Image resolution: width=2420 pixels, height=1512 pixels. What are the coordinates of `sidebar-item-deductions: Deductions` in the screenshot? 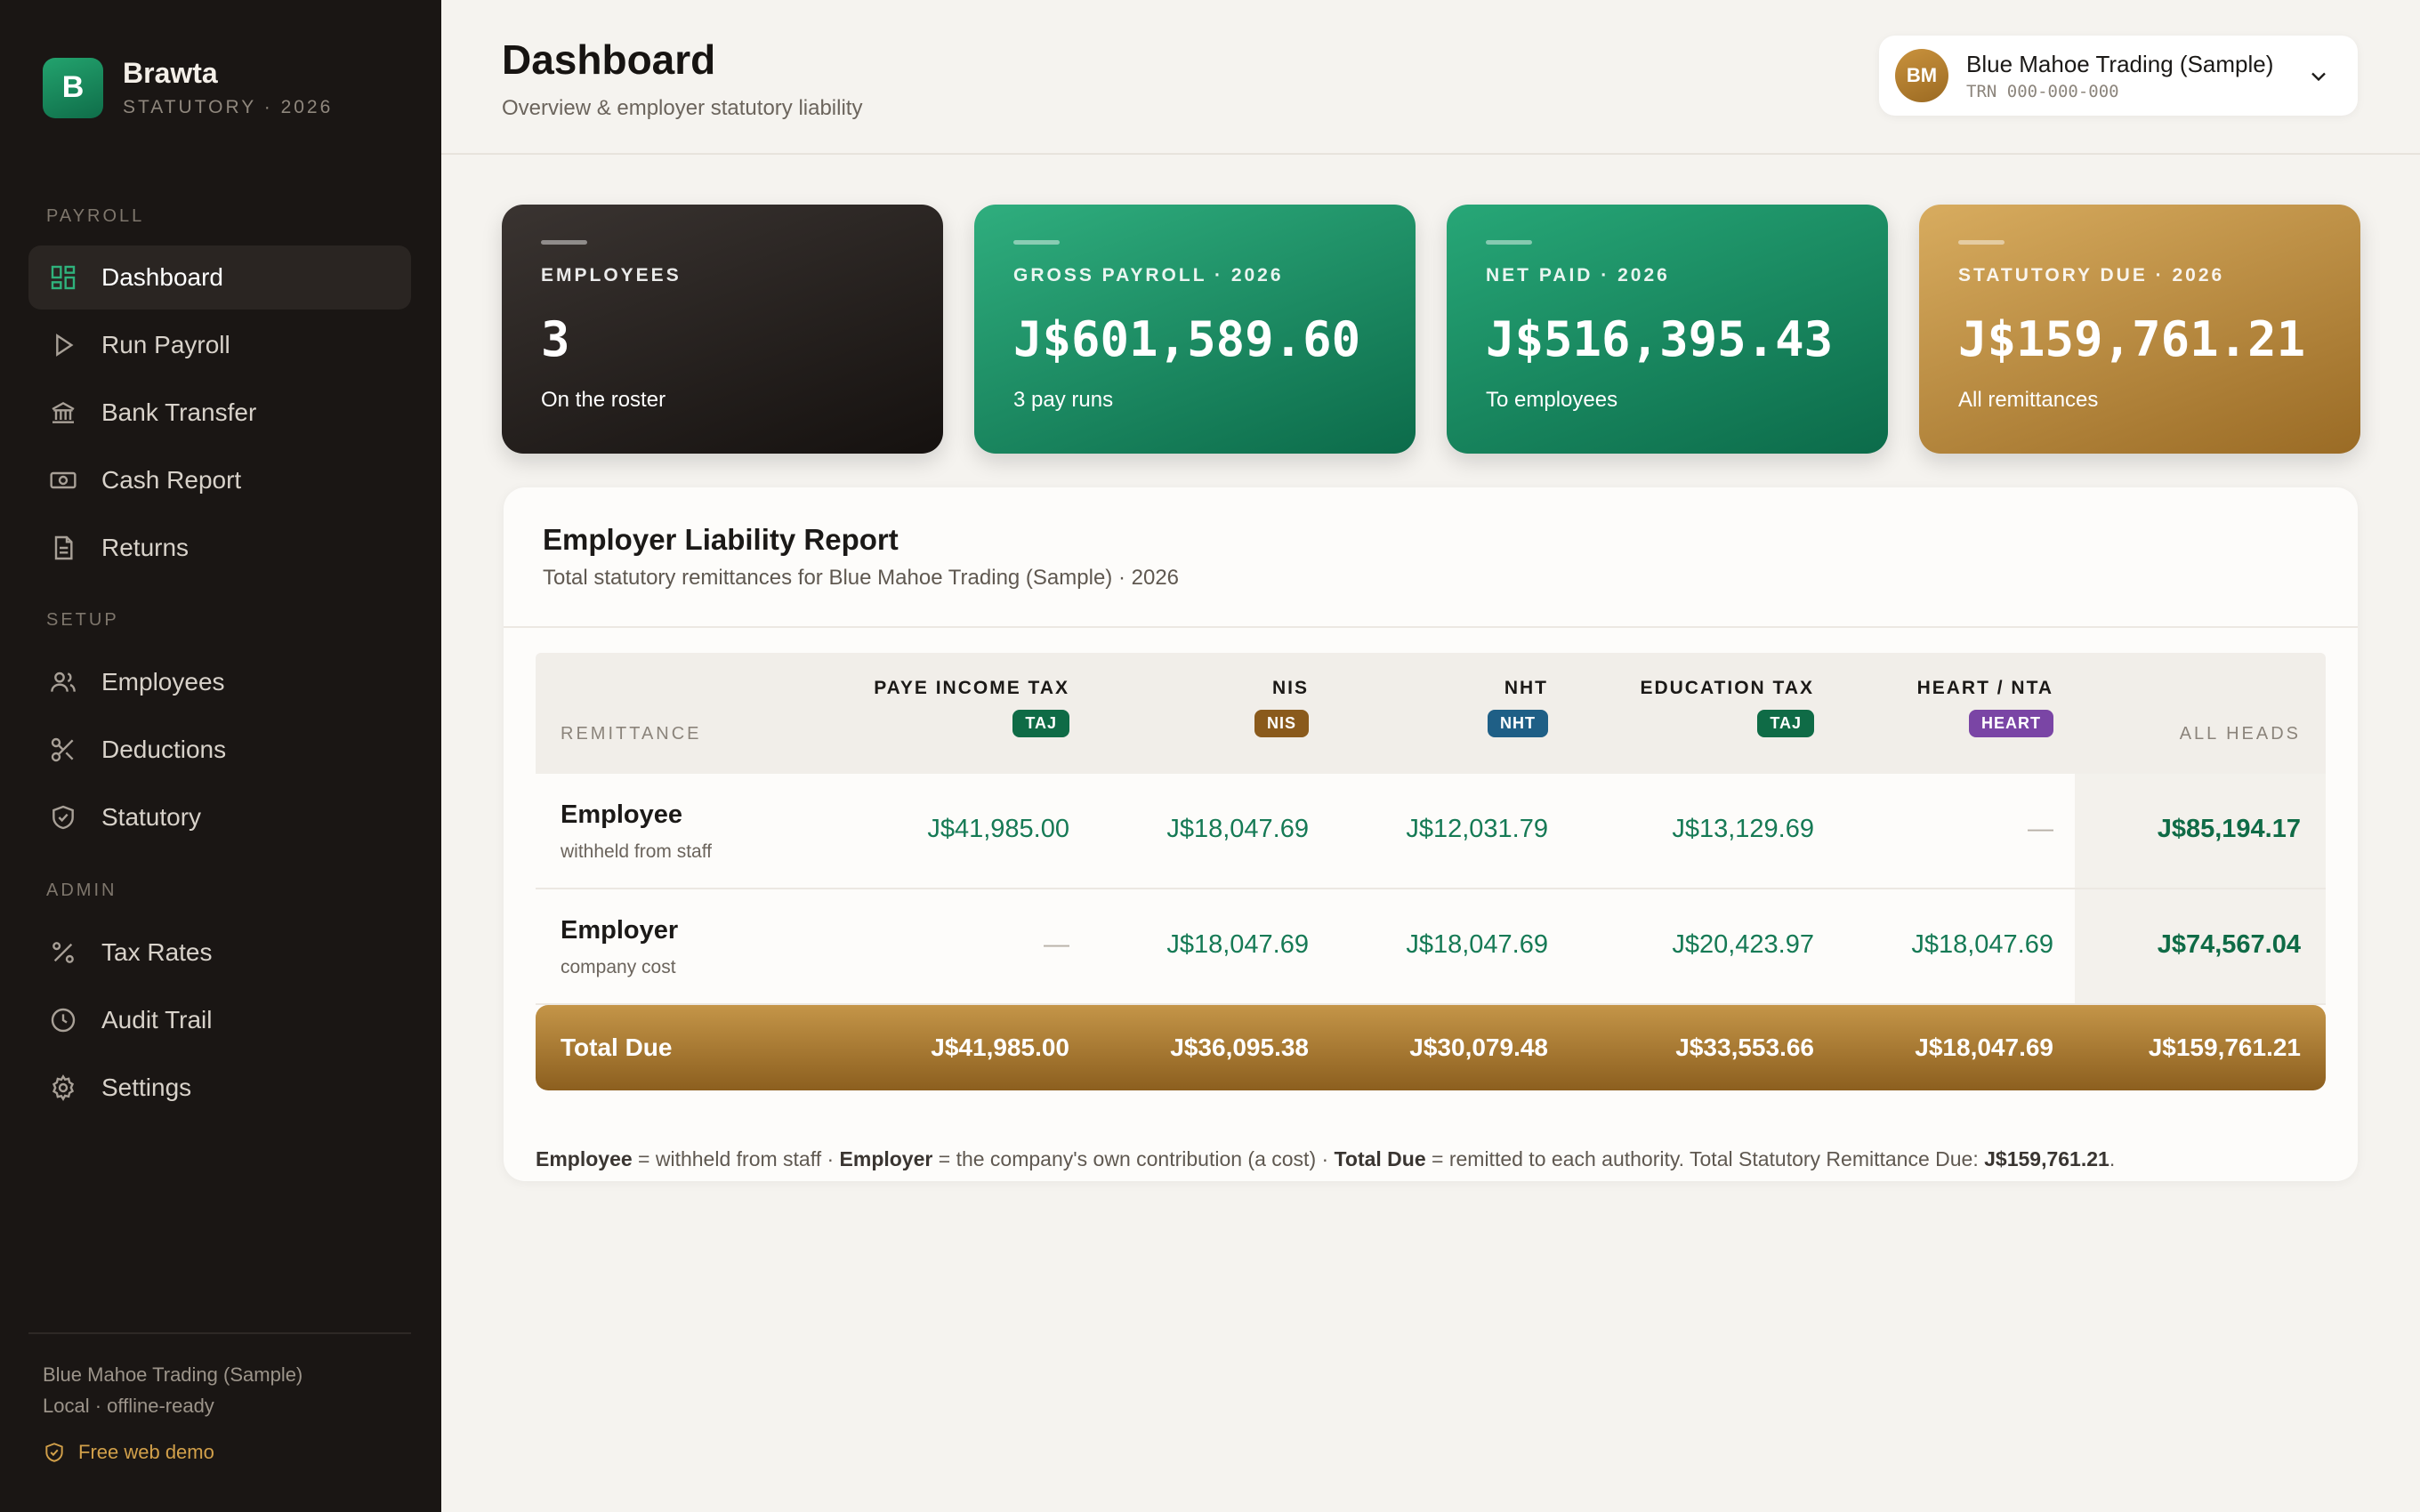 It's located at (219, 750).